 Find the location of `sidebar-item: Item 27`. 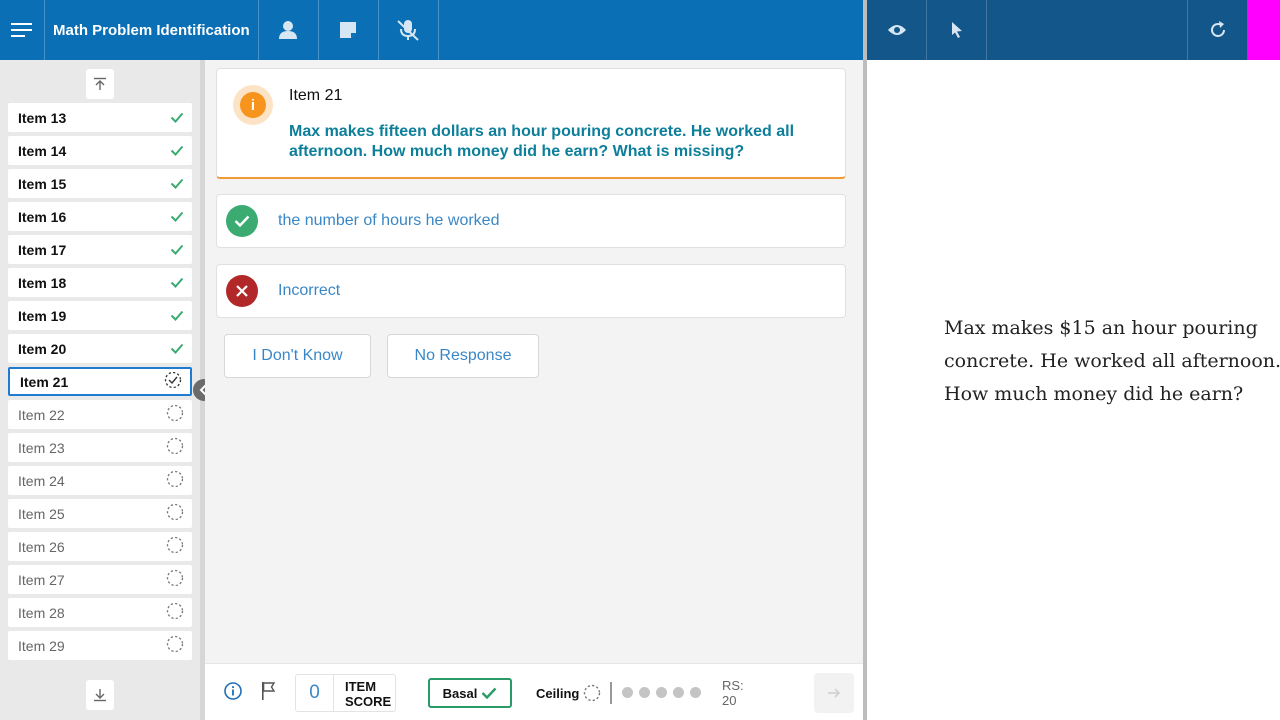

sidebar-item: Item 27 is located at coordinates (100, 579).